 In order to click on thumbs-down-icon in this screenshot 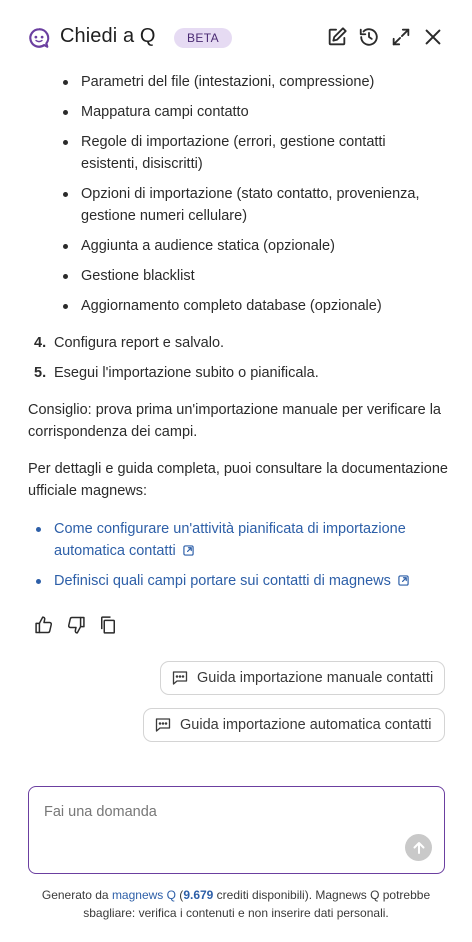, I will do `click(76, 625)`.